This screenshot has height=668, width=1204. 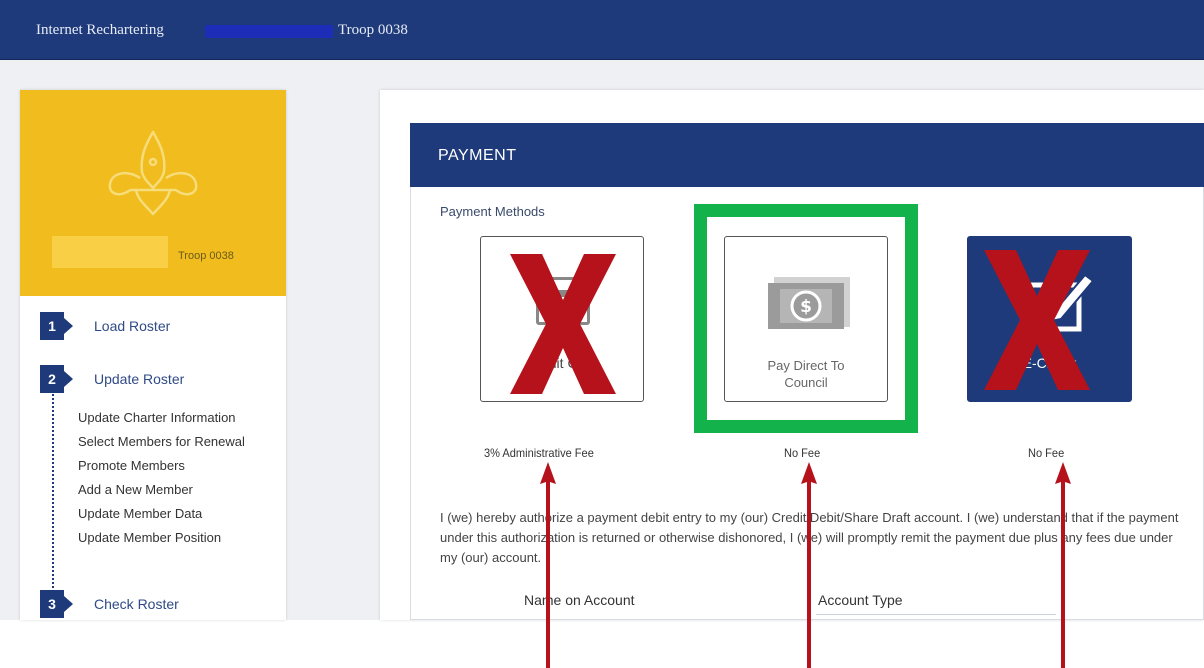 I want to click on app-title: Internet Rechartering, so click(x=100, y=30).